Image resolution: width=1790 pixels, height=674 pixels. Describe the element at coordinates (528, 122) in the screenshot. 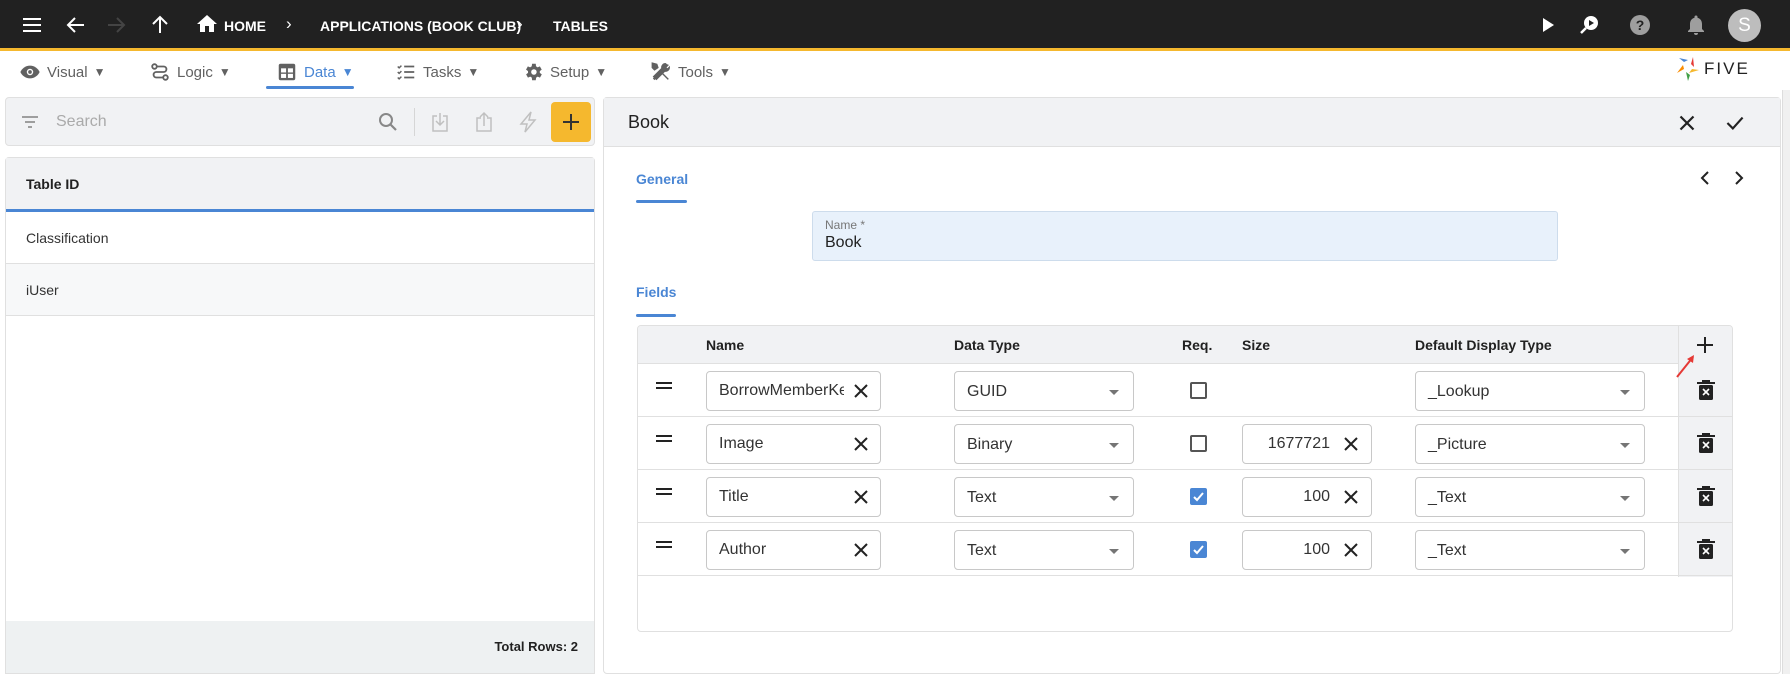

I see `lightning-icon` at that location.